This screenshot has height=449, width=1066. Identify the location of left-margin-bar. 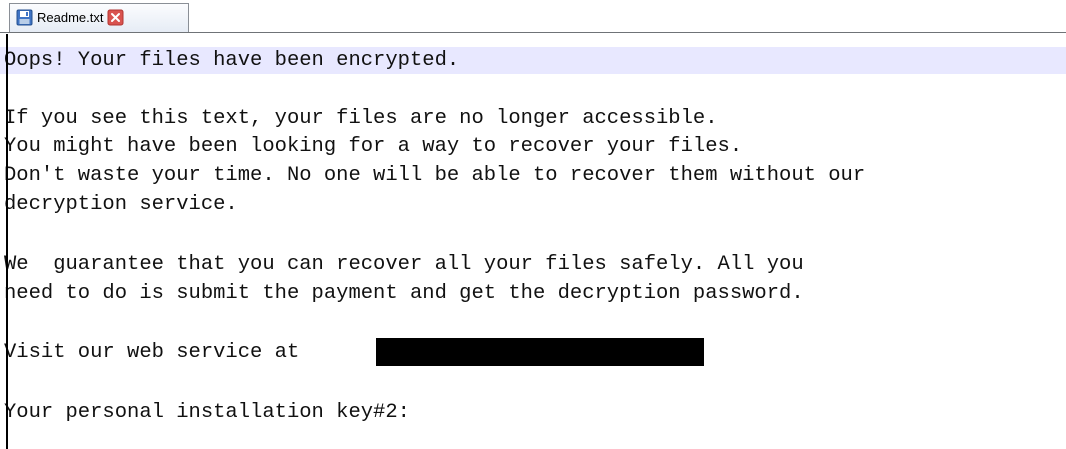
(7, 241).